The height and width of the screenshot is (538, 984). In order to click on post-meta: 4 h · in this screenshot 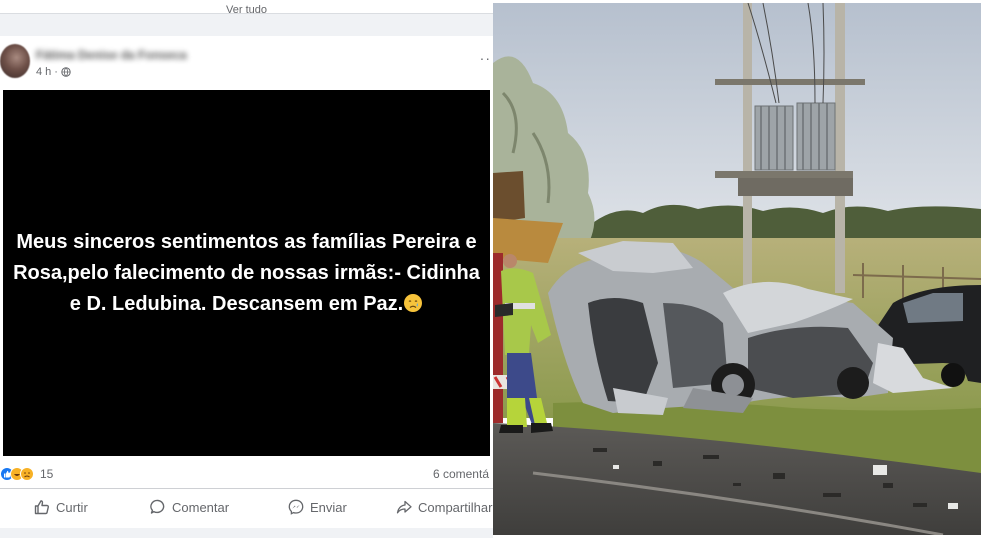, I will do `click(53, 72)`.